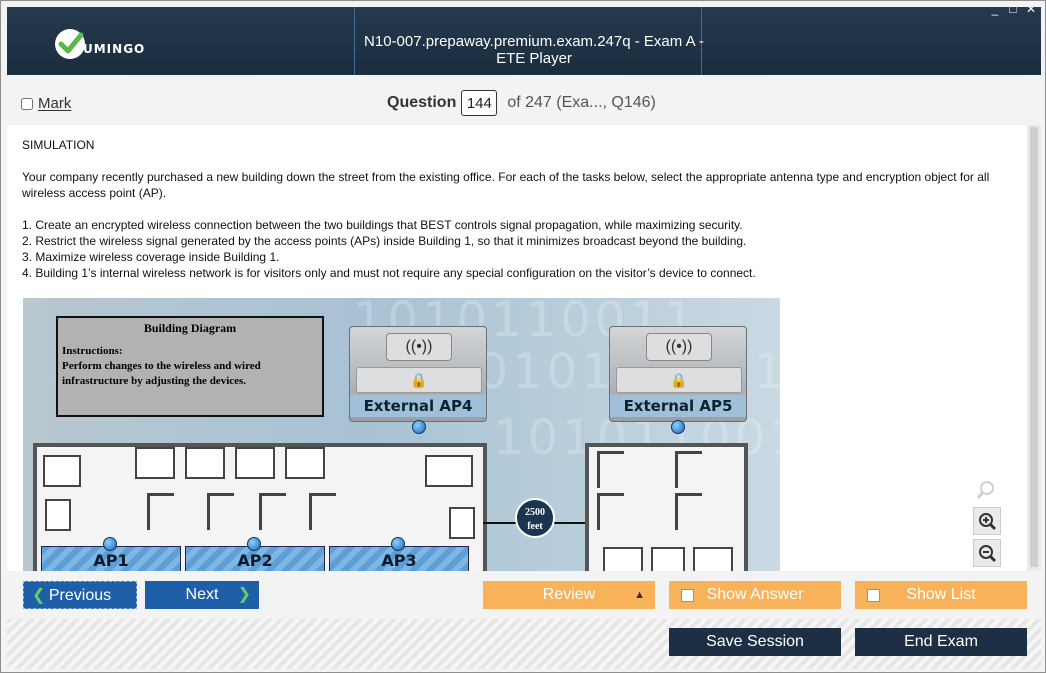 The height and width of the screenshot is (673, 1046). Describe the element at coordinates (39, 595) in the screenshot. I see `chevron-left-icon: ❮` at that location.